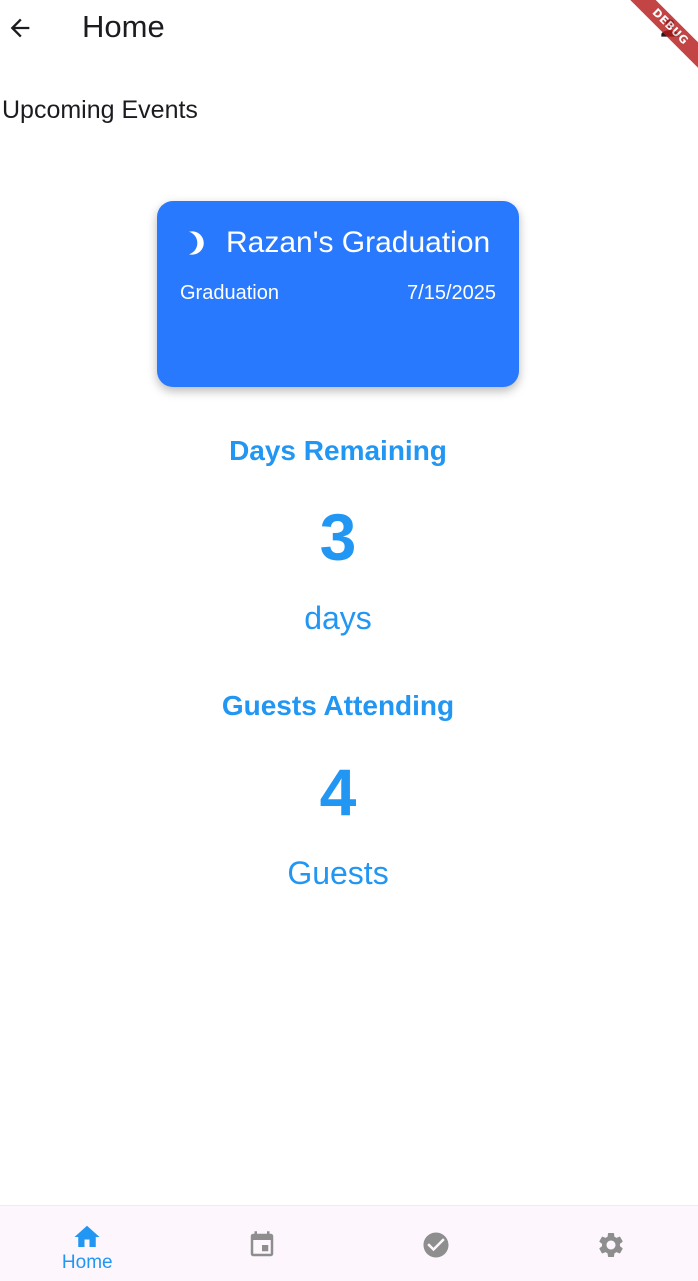 The height and width of the screenshot is (1281, 698). What do you see at coordinates (338, 873) in the screenshot?
I see `guests-attending-unit: Guests` at bounding box center [338, 873].